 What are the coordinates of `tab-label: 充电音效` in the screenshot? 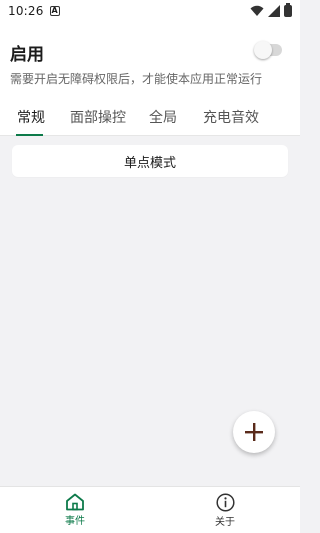 It's located at (231, 117).